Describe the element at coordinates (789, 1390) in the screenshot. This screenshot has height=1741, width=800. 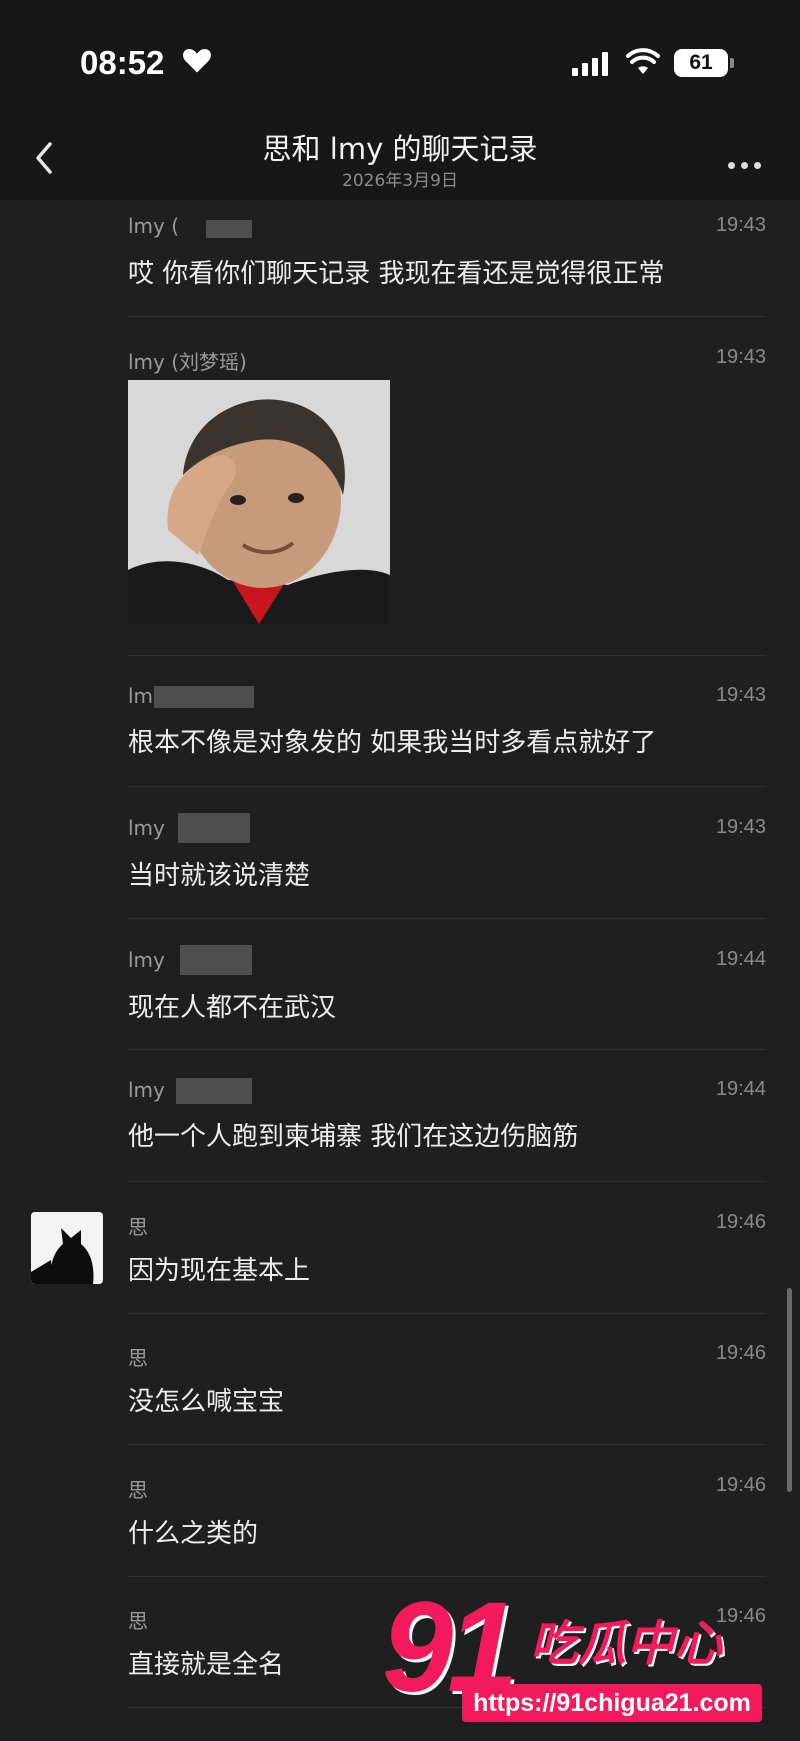
I see `scrollbar` at that location.